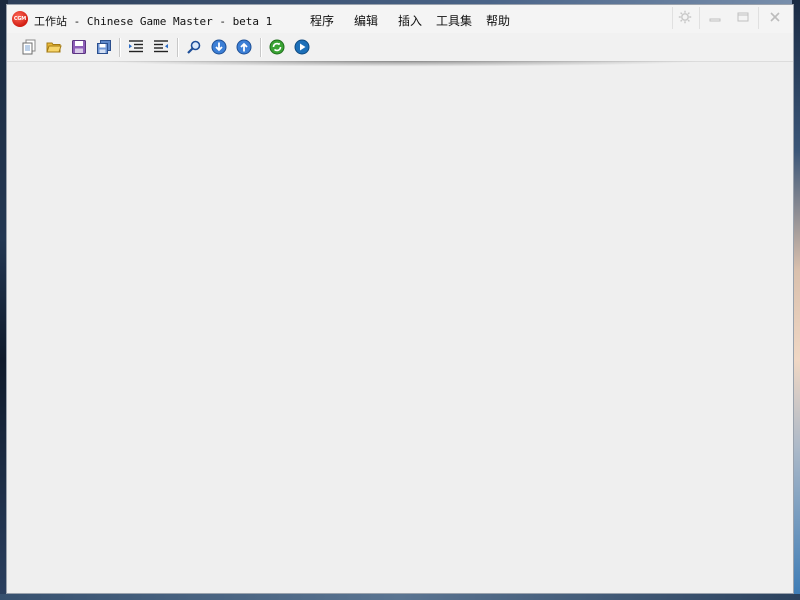 This screenshot has height=600, width=800. I want to click on menu-tools: 工具集, so click(454, 20).